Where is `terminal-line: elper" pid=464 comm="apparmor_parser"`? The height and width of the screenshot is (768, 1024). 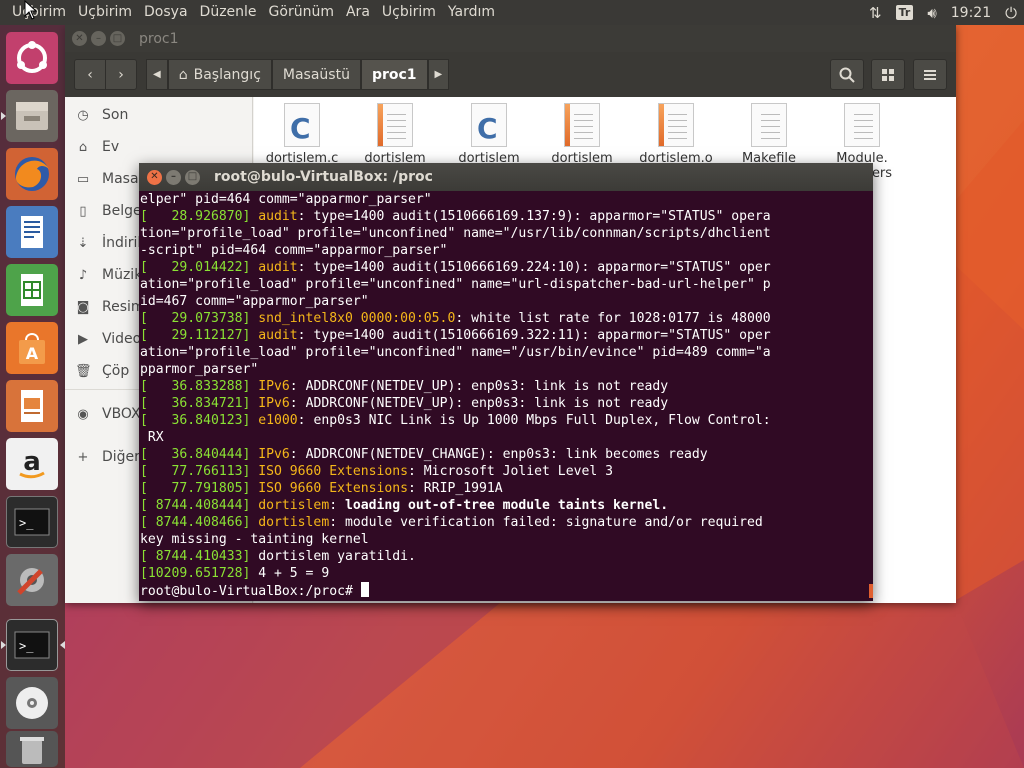
terminal-line: elper" pid=464 comm="apparmor_parser" is located at coordinates (506, 199).